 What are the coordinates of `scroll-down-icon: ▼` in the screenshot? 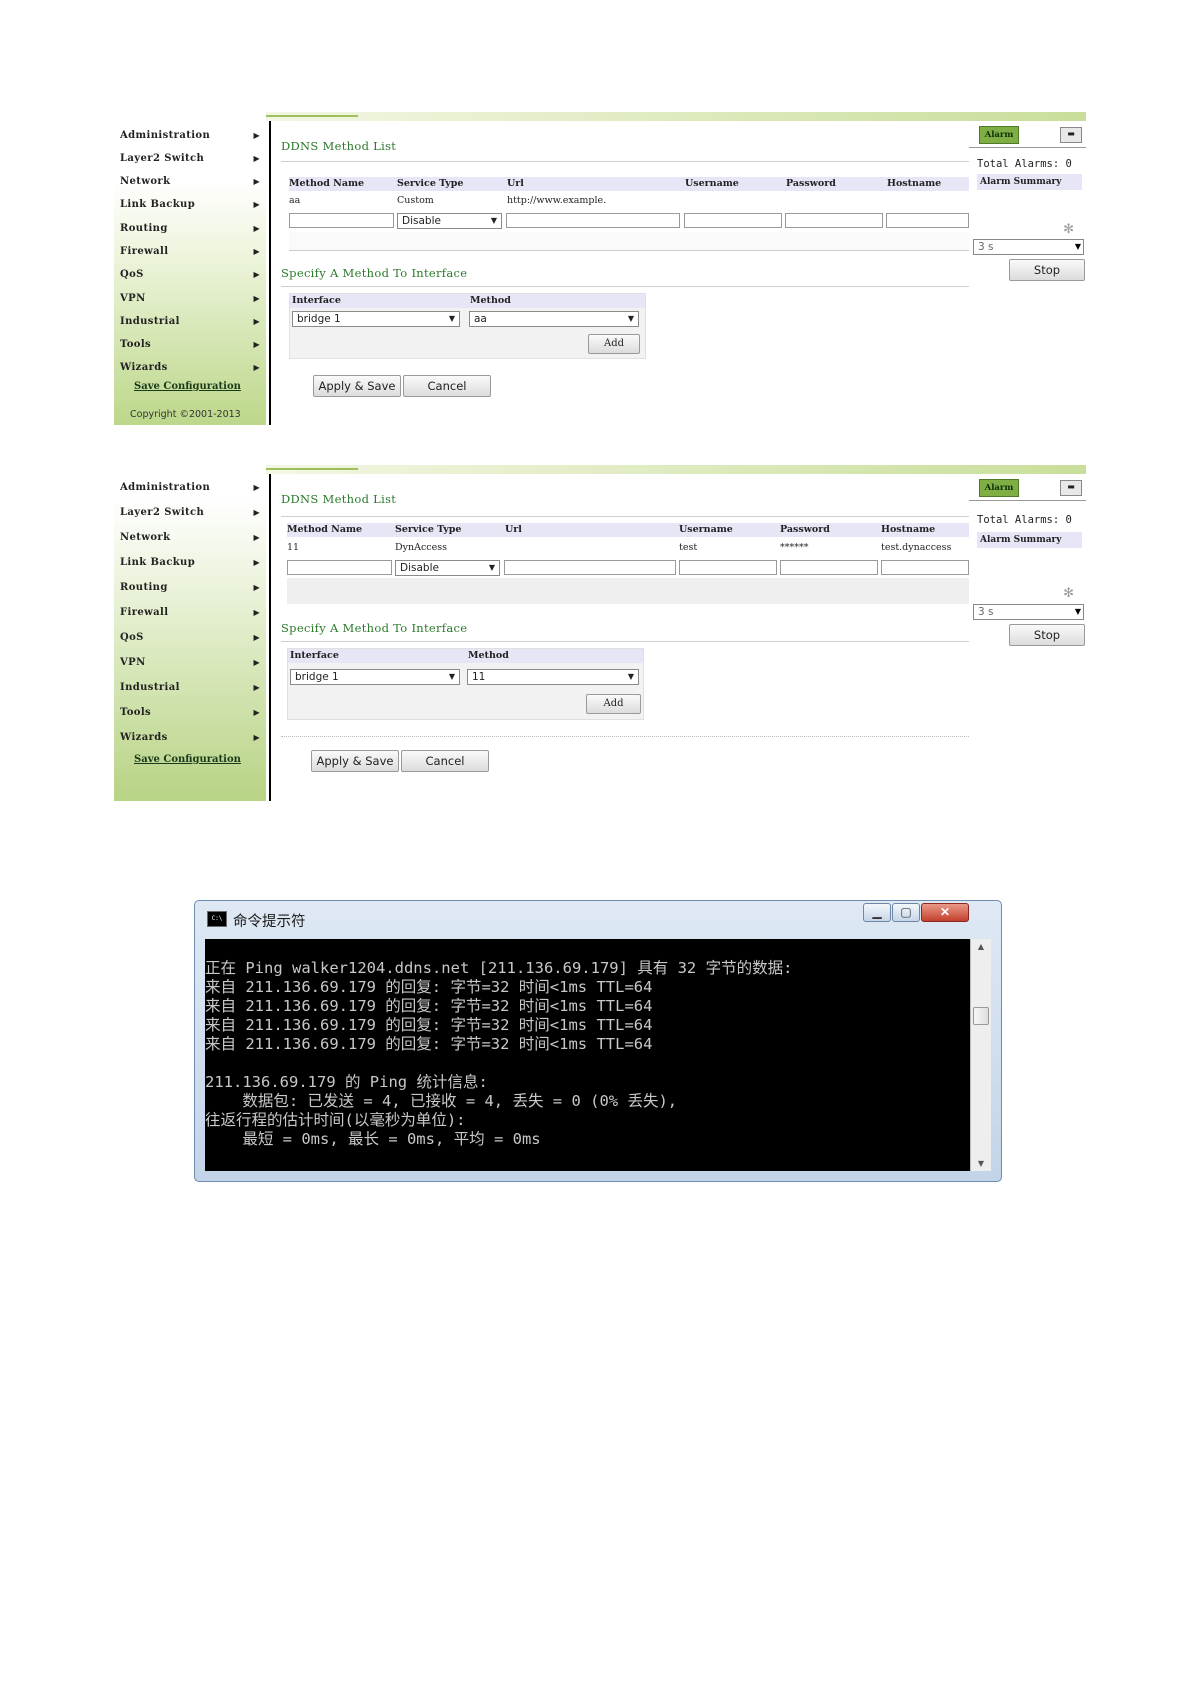 It's located at (981, 1163).